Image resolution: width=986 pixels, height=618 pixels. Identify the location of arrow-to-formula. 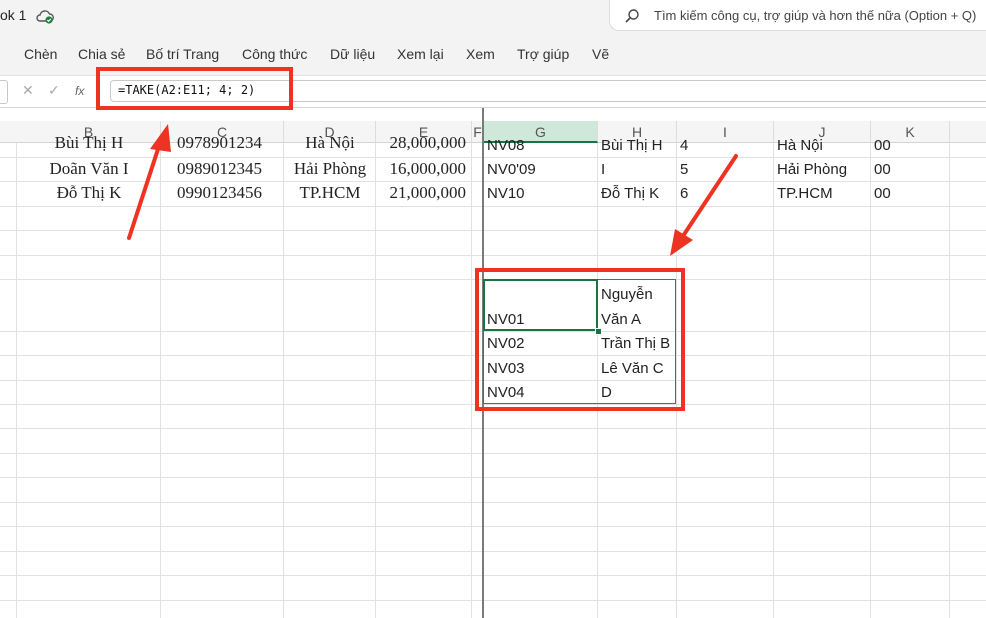
(144, 190).